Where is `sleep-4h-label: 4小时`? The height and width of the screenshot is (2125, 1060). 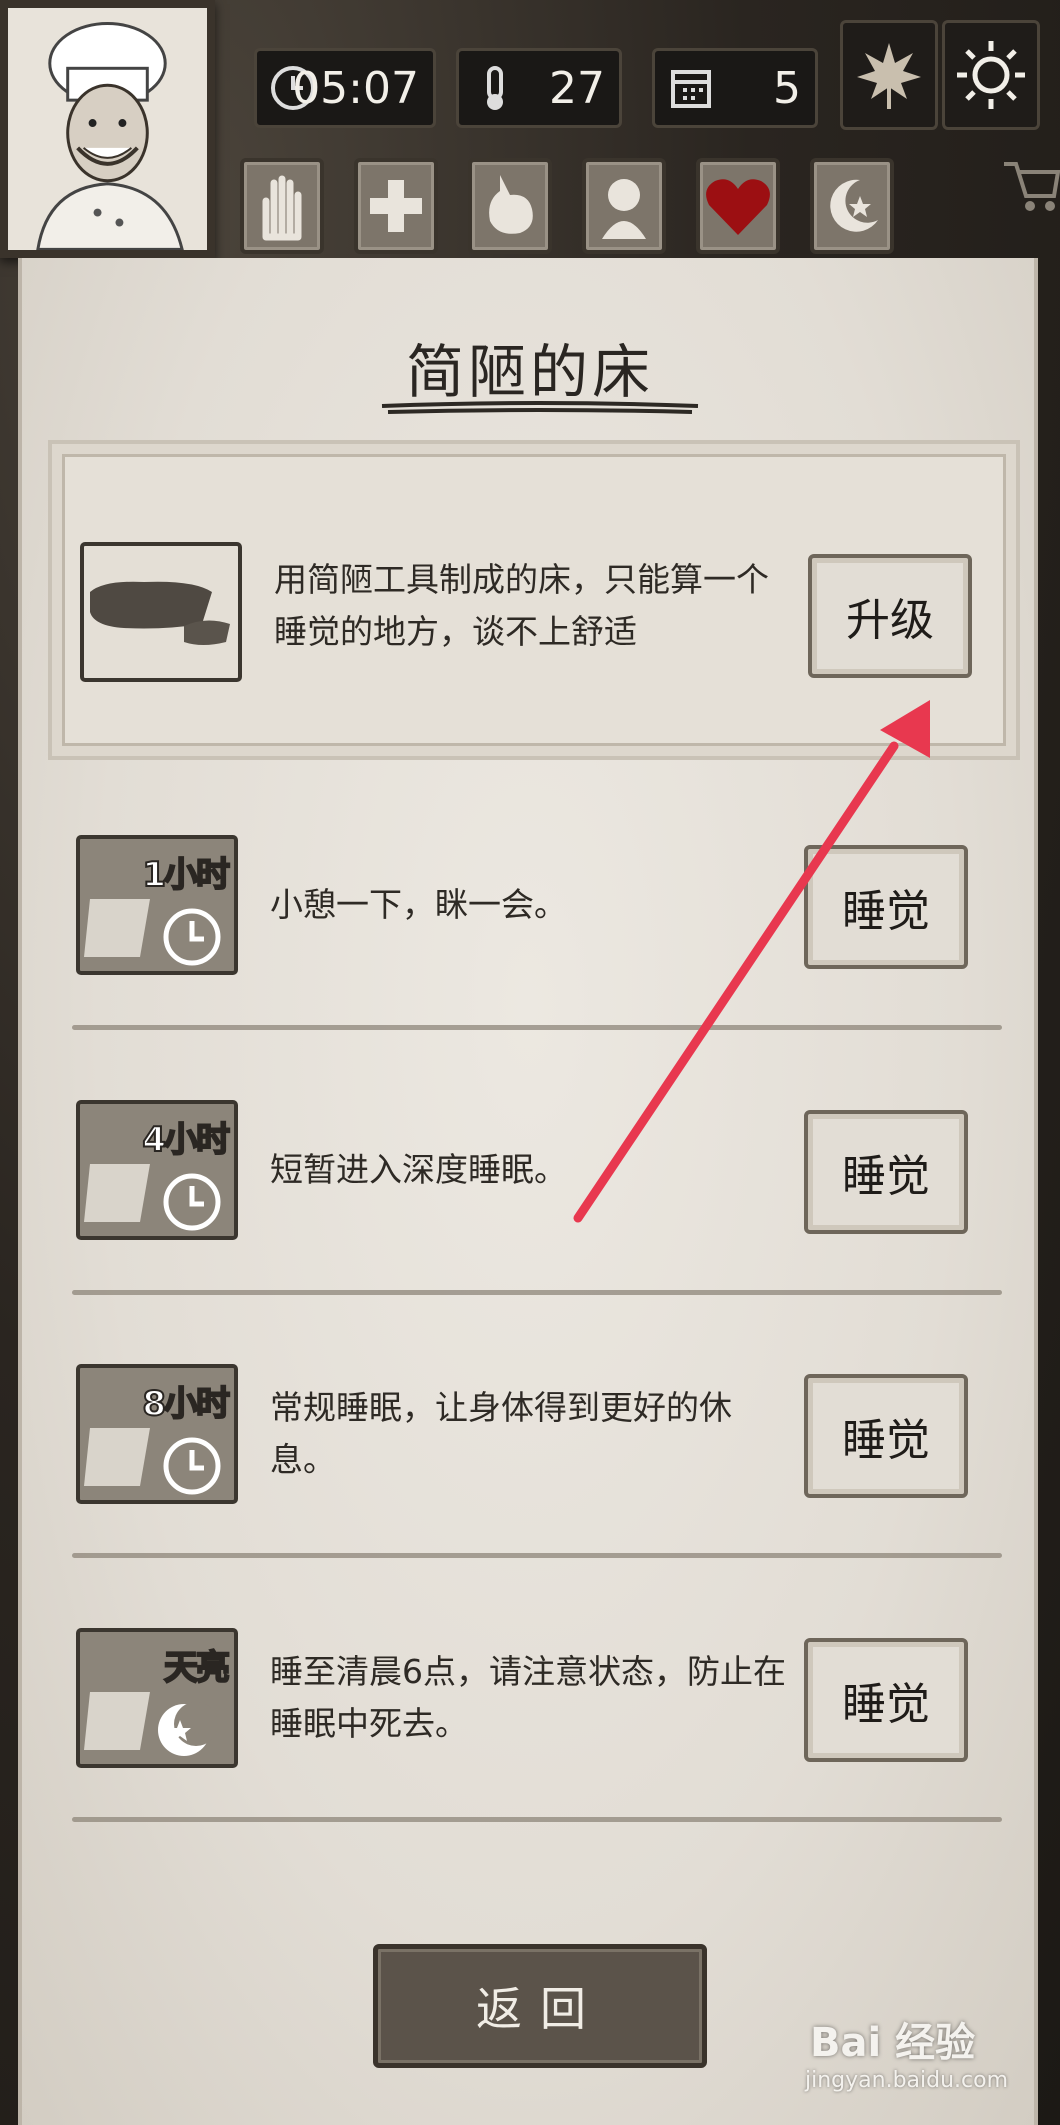
sleep-4h-label: 4小时 is located at coordinates (186, 1140).